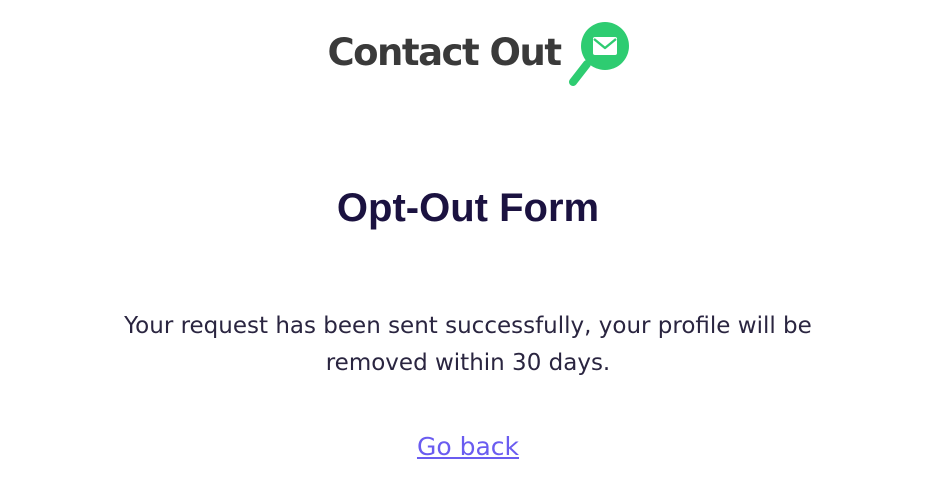  I want to click on magnifier-envelope-icon, so click(598, 54).